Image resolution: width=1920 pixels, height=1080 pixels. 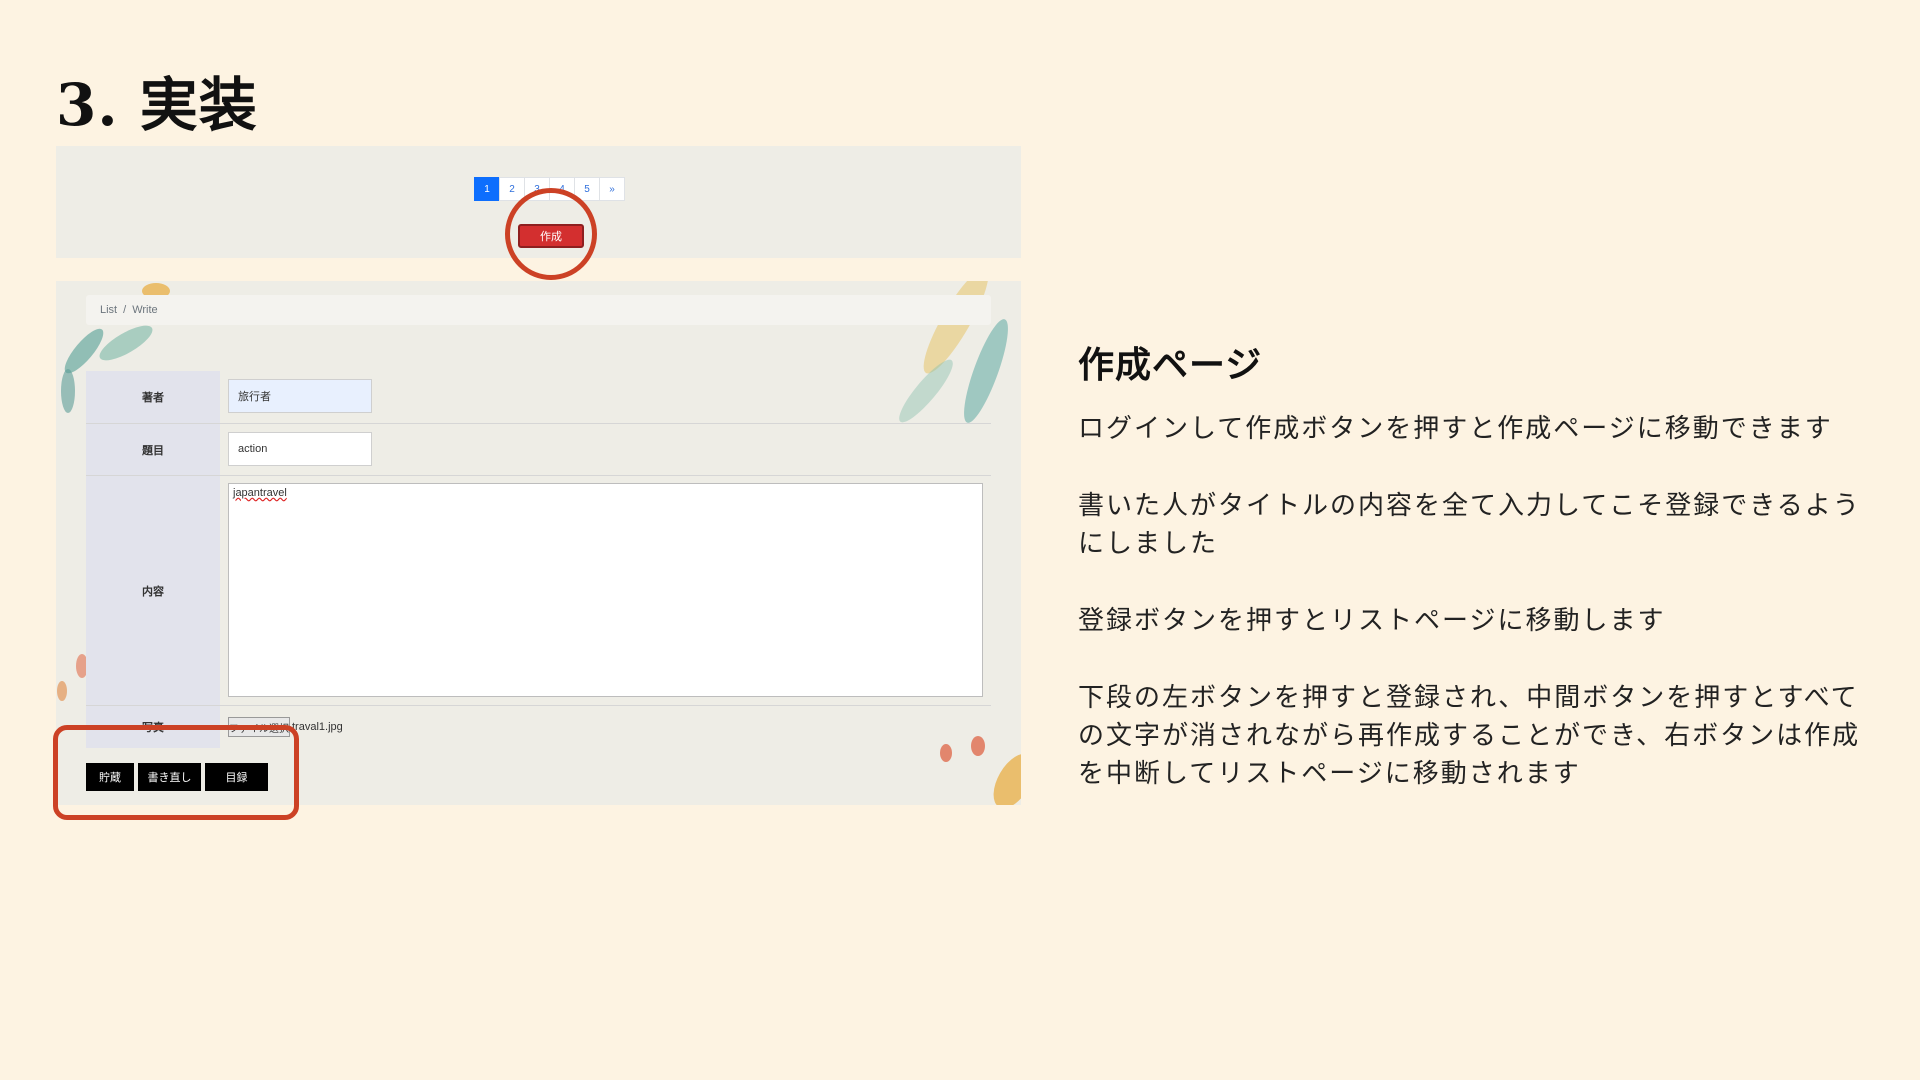 I want to click on buttons-highlight-rect, so click(x=176, y=772).